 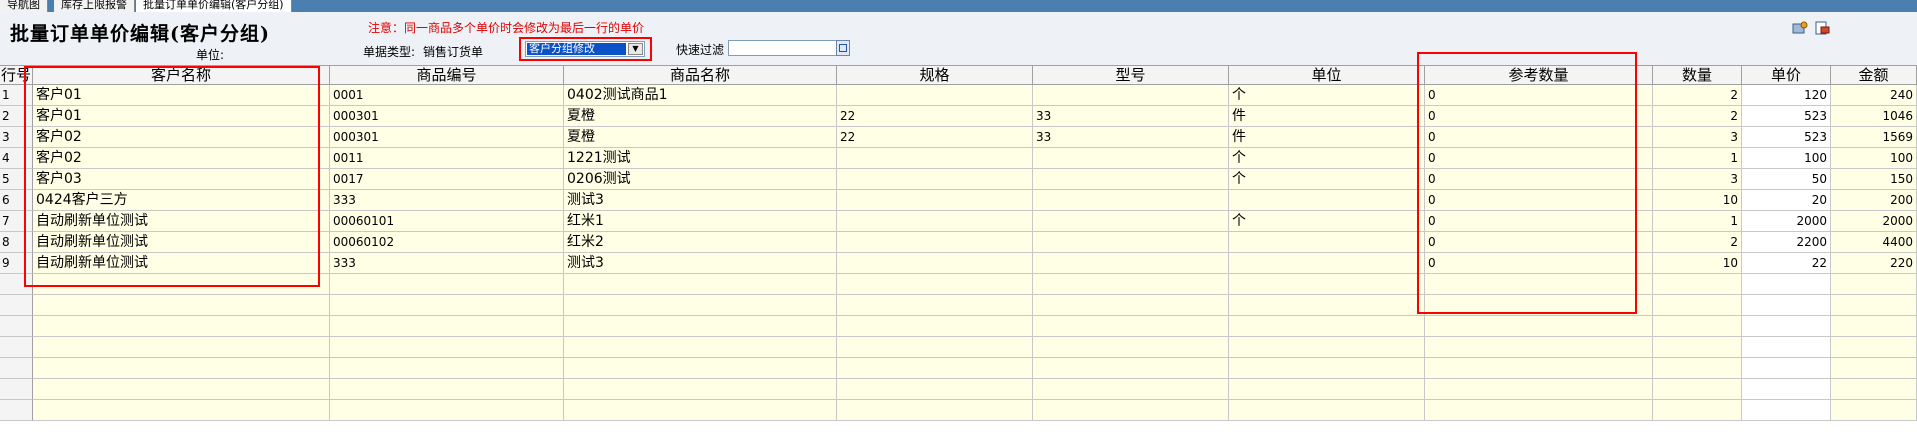 I want to click on price-cell: 2200, so click(x=1786, y=242).